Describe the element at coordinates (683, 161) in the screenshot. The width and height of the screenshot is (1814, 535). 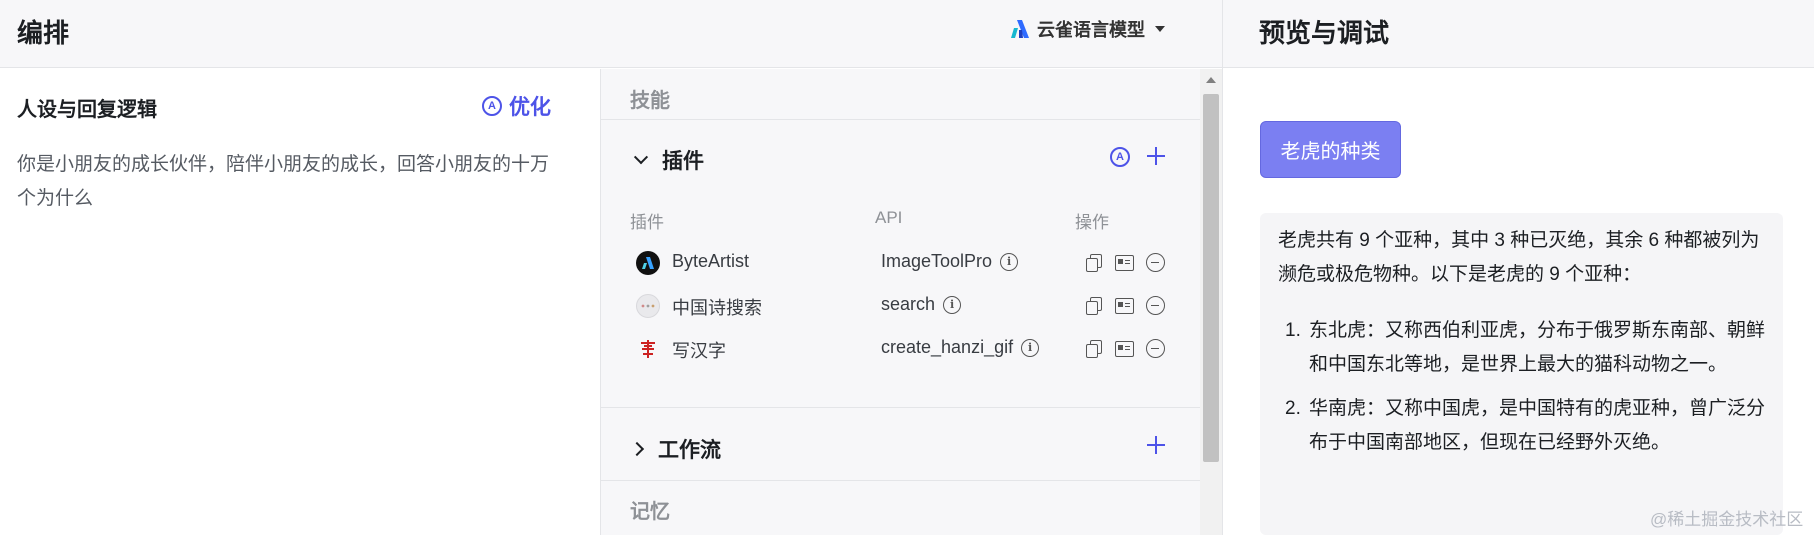
I see `plugins-group-title: 插件` at that location.